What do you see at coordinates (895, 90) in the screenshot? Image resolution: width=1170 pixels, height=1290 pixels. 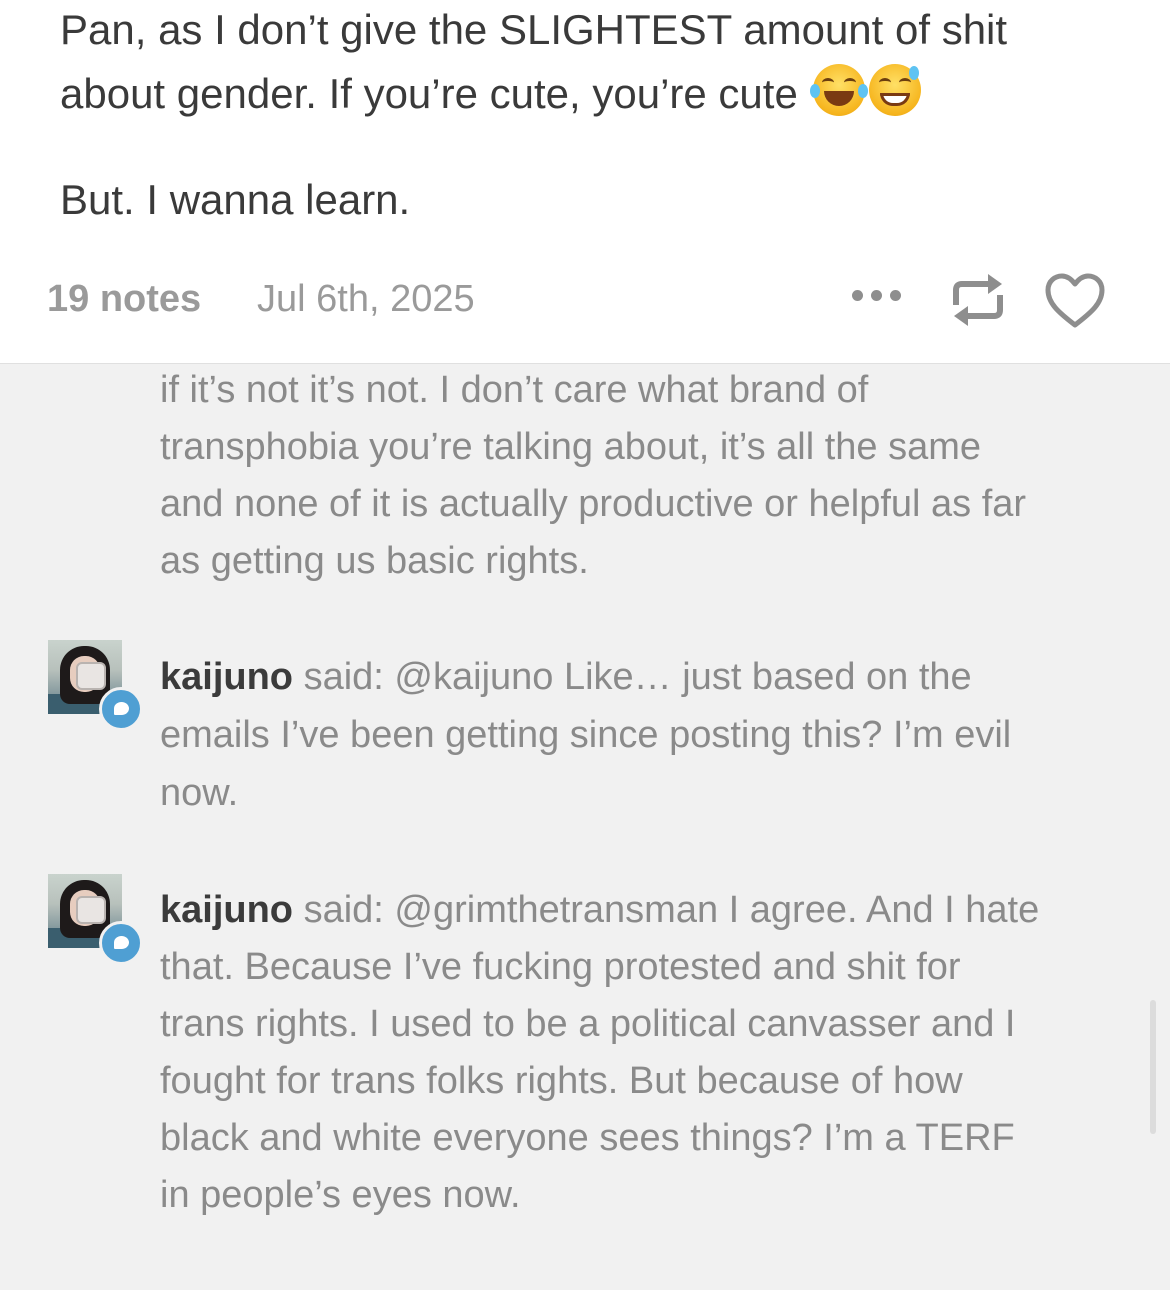 I see `grinning-face-with-sweat-emoji` at bounding box center [895, 90].